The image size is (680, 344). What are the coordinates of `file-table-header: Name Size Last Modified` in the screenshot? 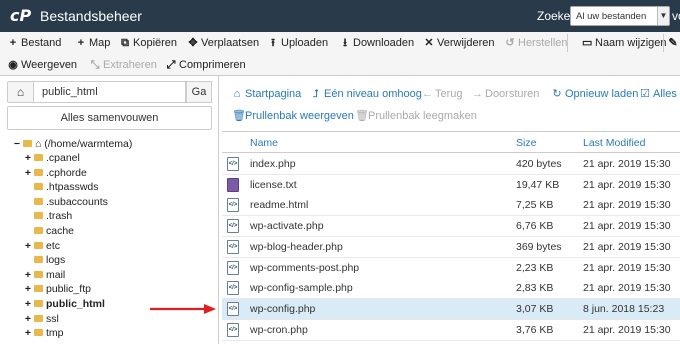 It's located at (451, 142).